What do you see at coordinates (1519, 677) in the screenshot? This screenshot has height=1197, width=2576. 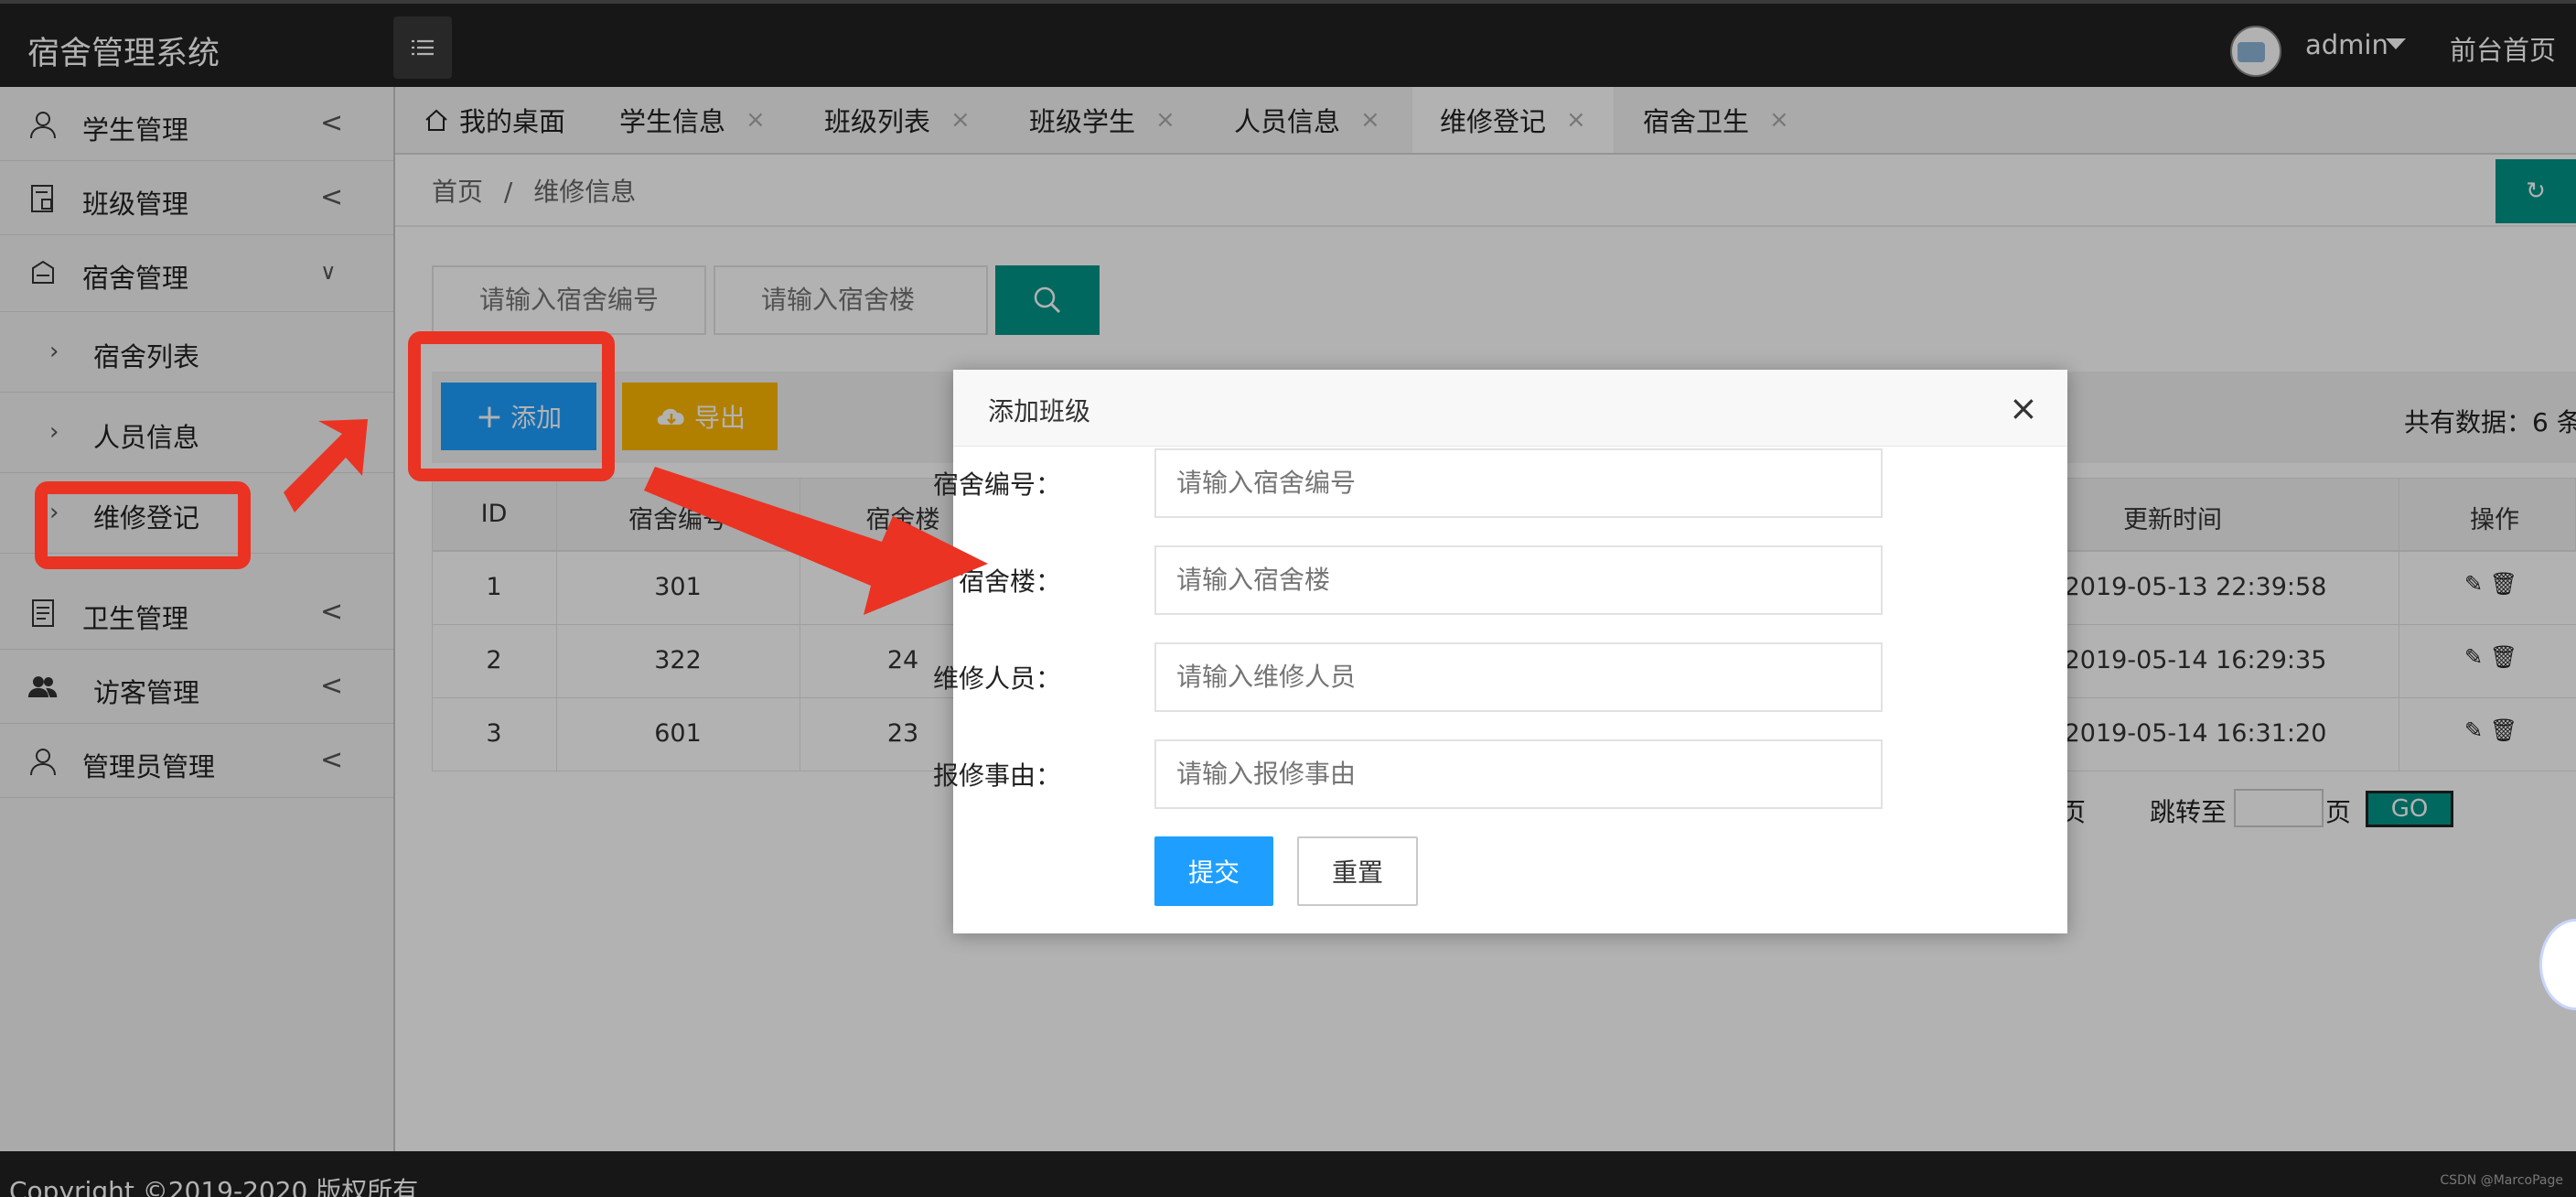 I see `repair-staff-input: 请输入维修人员` at bounding box center [1519, 677].